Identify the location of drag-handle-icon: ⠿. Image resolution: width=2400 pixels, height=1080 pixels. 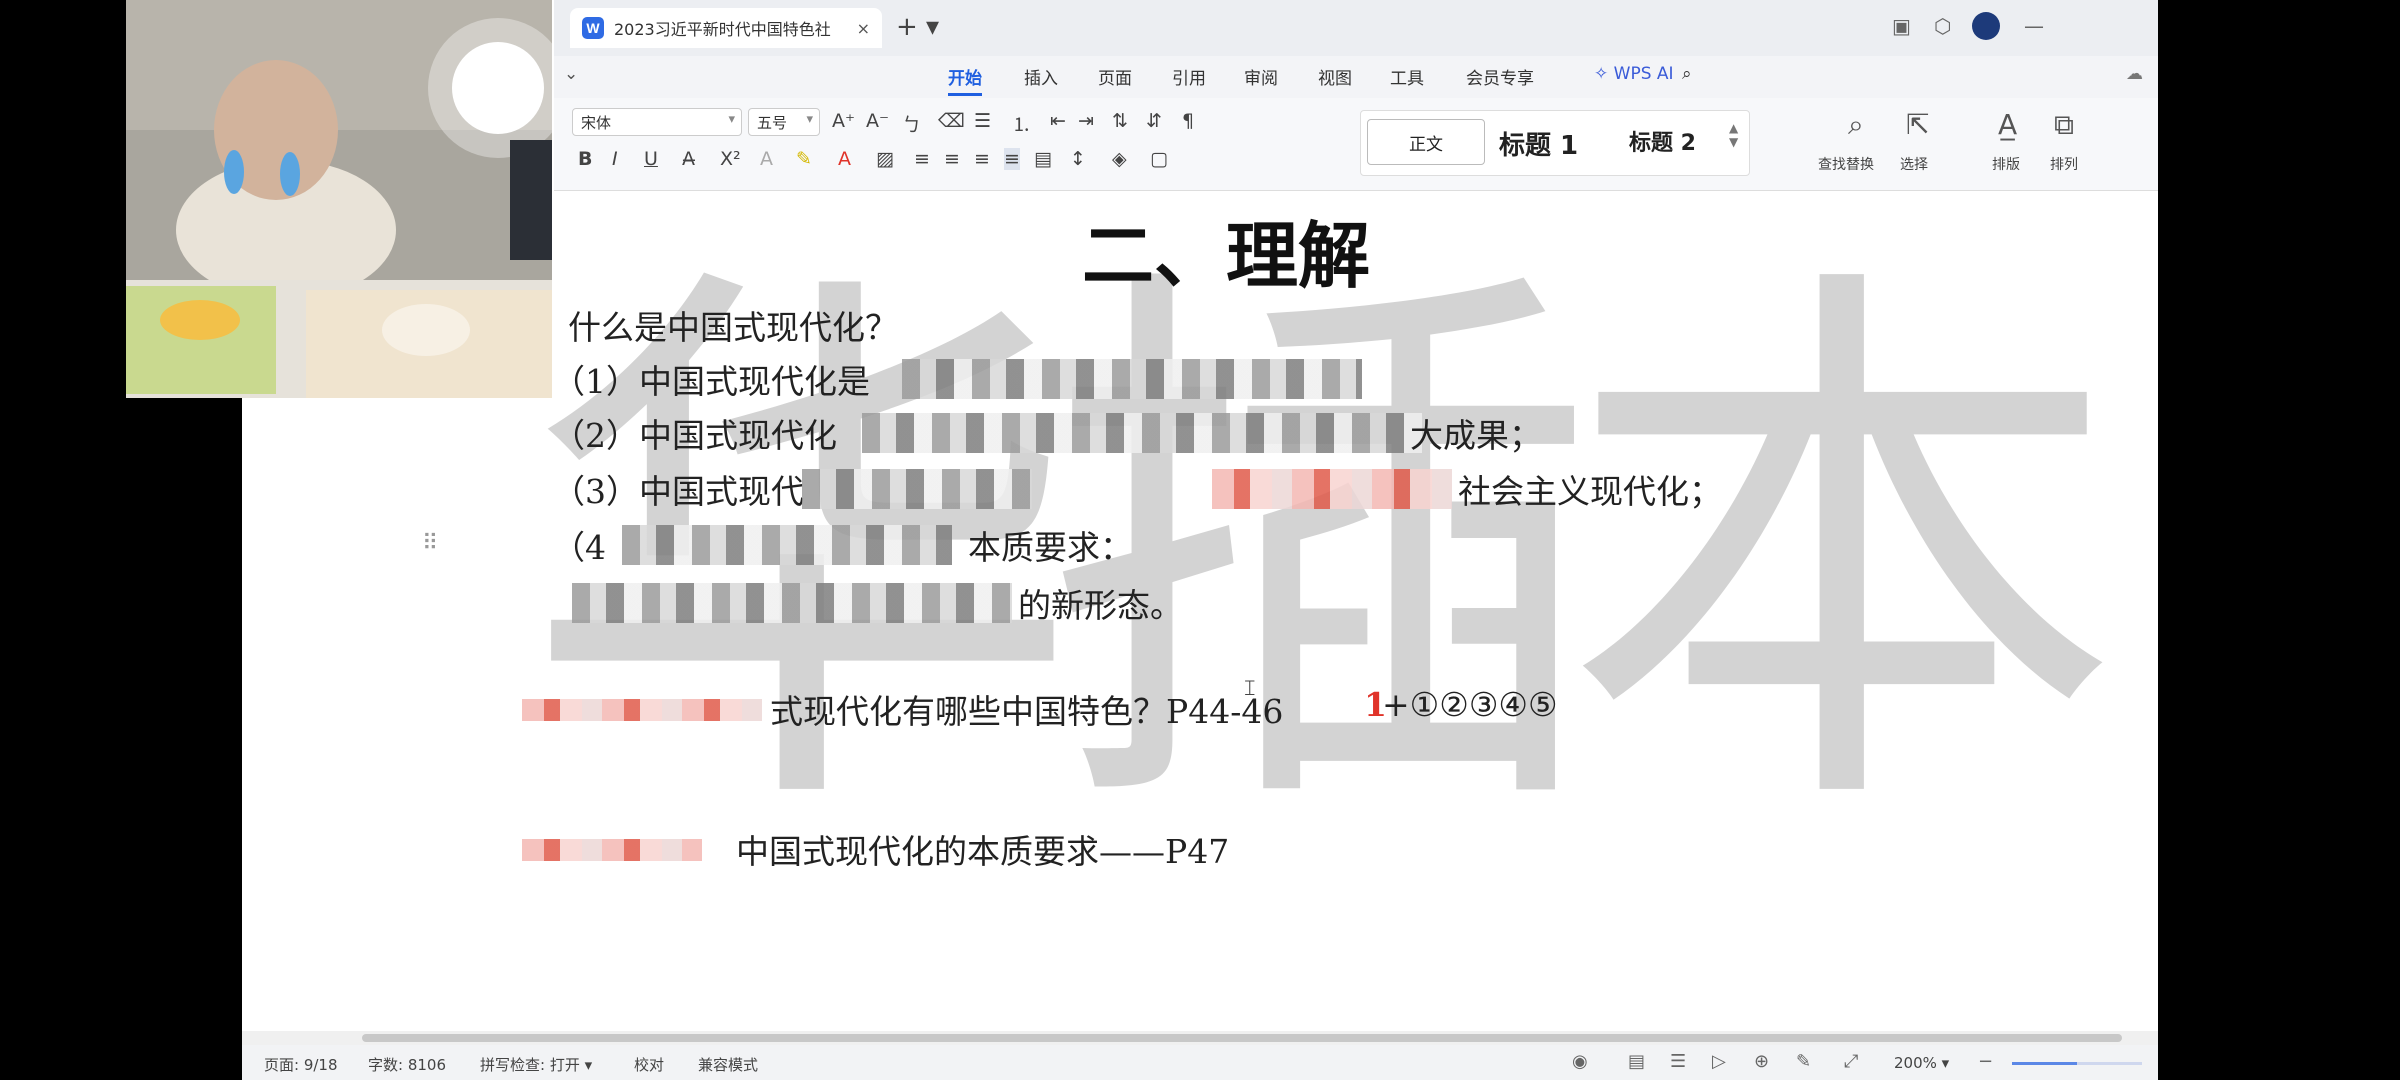
(430, 543).